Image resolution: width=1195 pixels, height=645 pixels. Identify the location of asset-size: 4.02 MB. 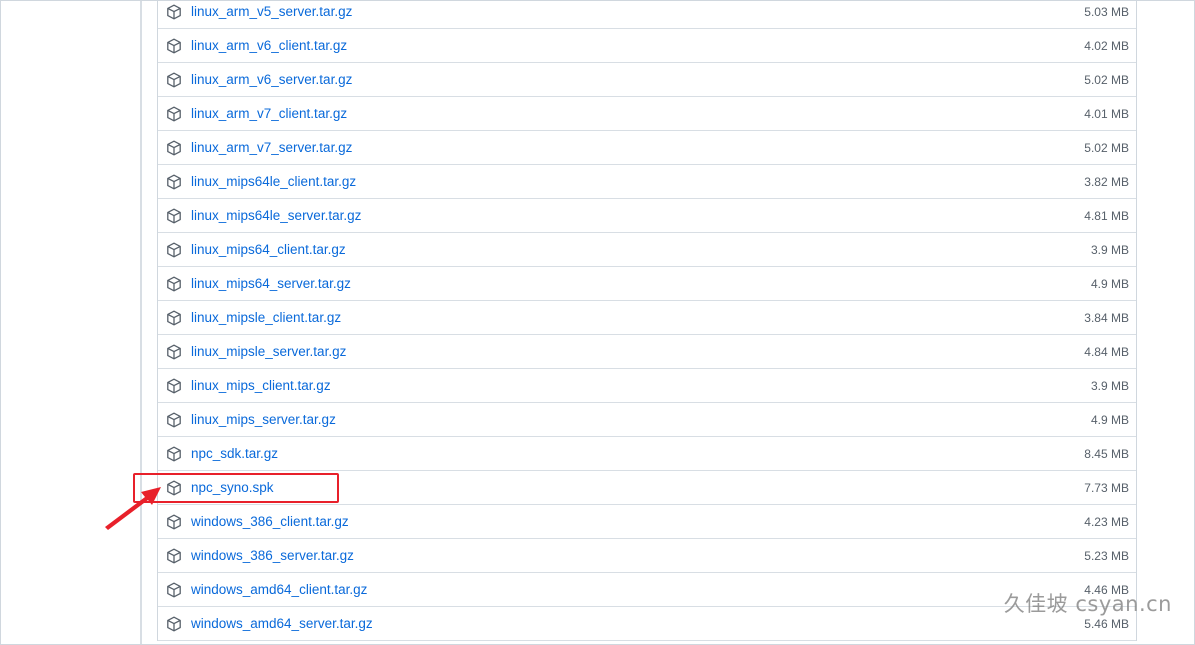
(1106, 45).